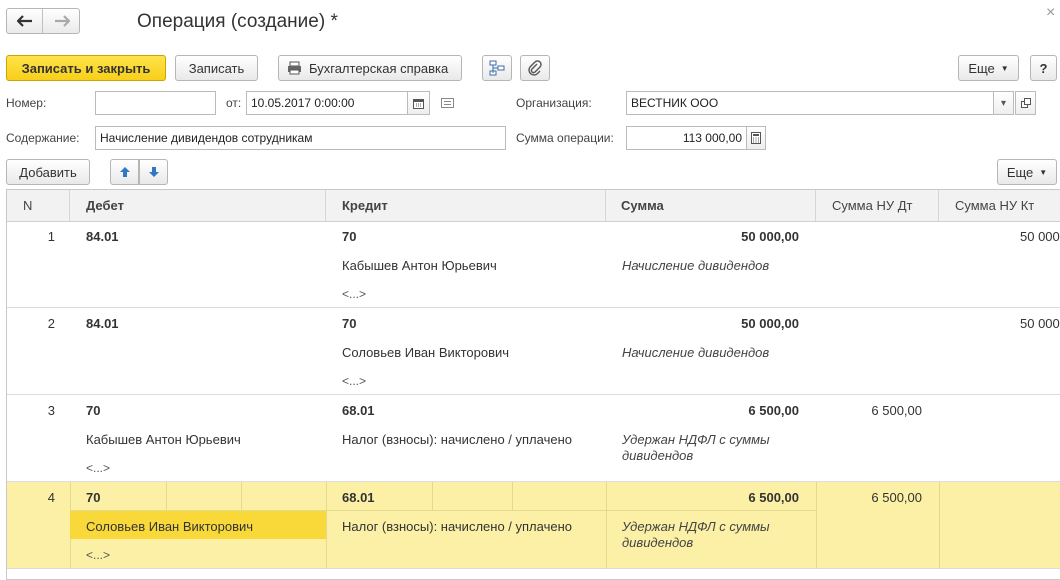 The width and height of the screenshot is (1060, 580). I want to click on organization-label: Организация:, so click(554, 103).